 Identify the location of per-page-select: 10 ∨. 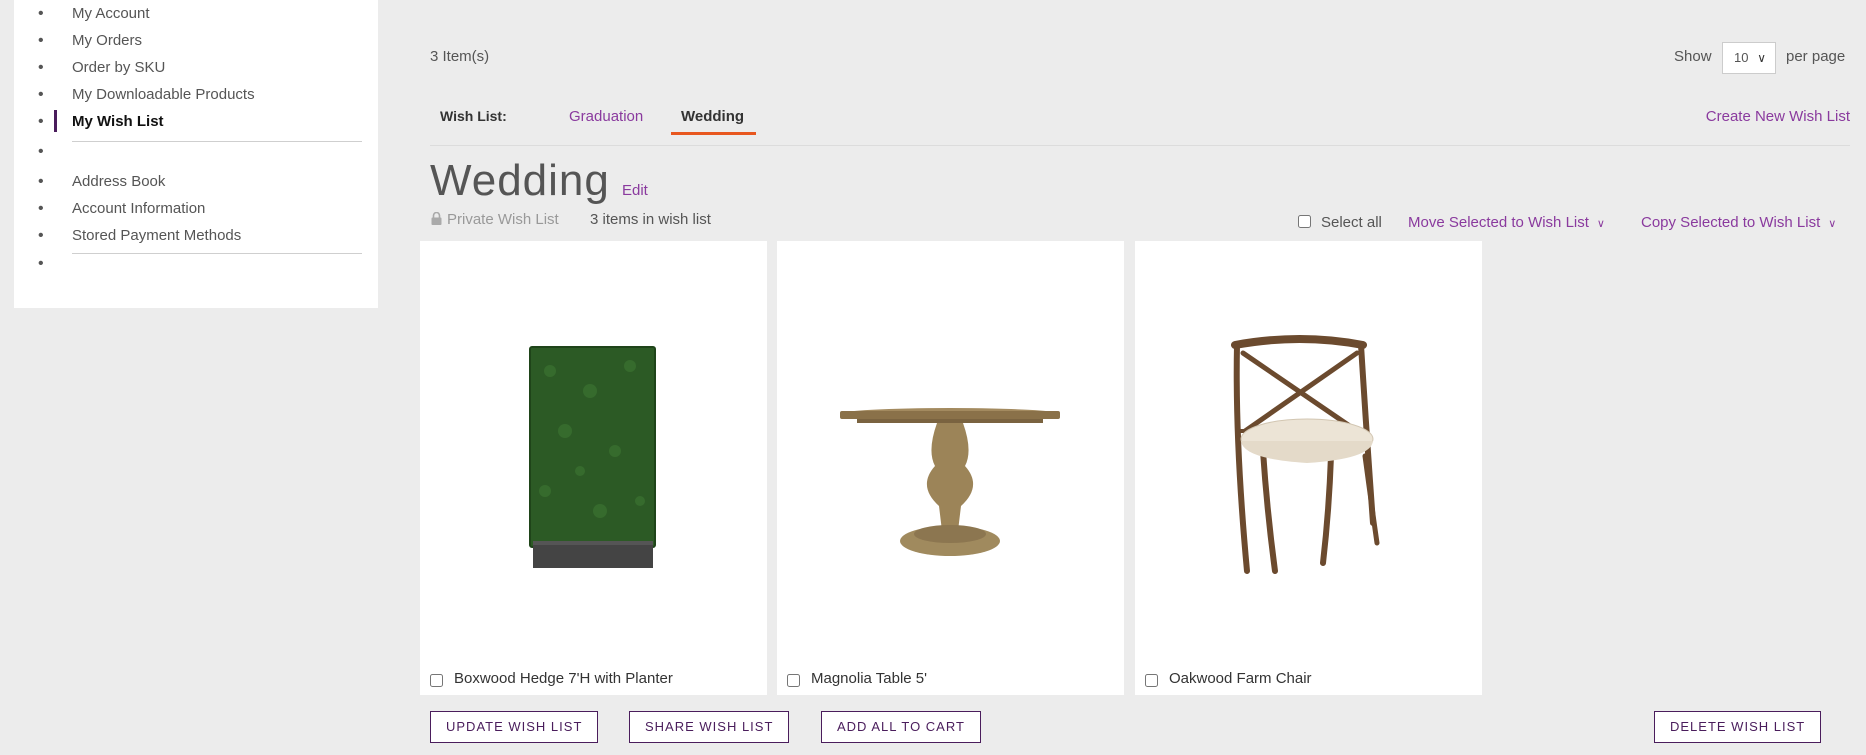
(1749, 58).